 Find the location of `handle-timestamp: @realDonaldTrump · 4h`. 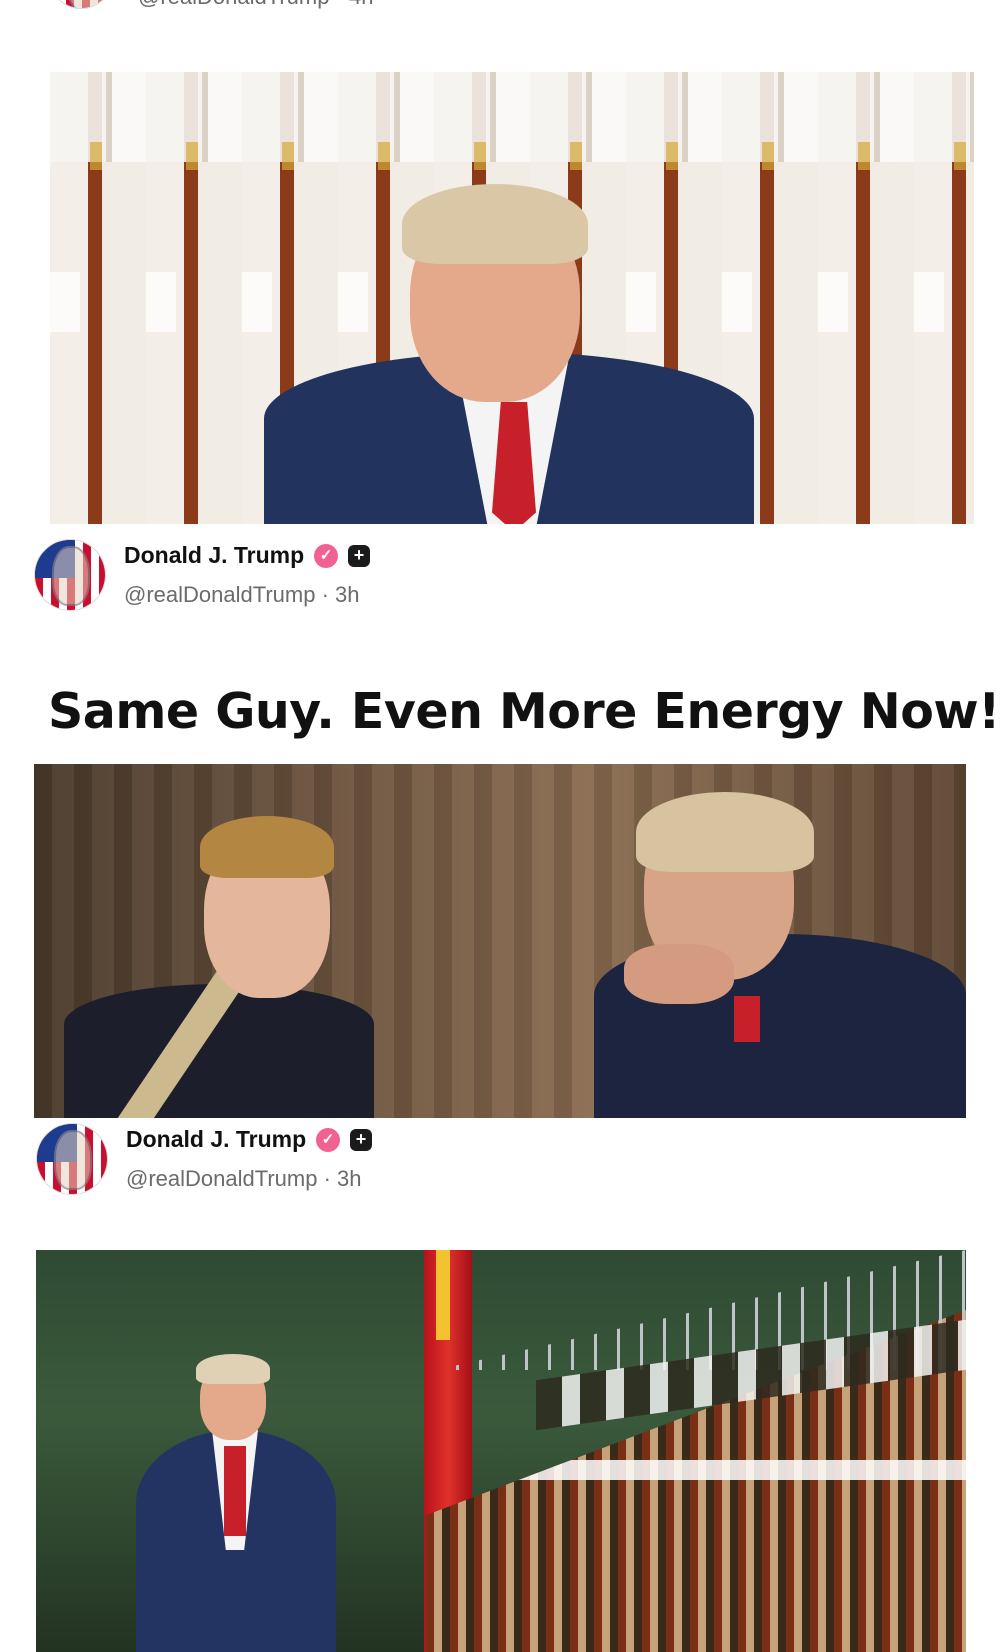

handle-timestamp: @realDonaldTrump · 4h is located at coordinates (256, 5).